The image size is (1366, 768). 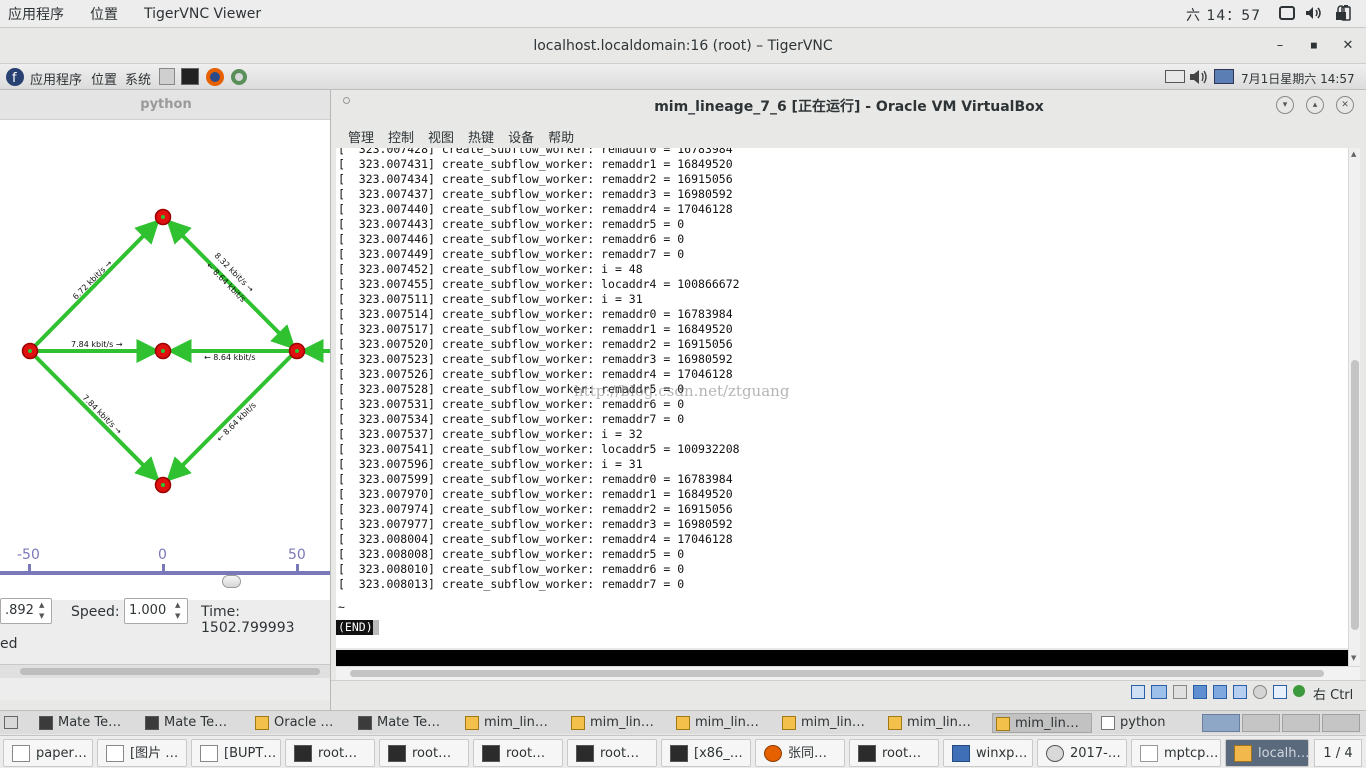 I want to click on guest-volume-icon, so click(x=1199, y=77).